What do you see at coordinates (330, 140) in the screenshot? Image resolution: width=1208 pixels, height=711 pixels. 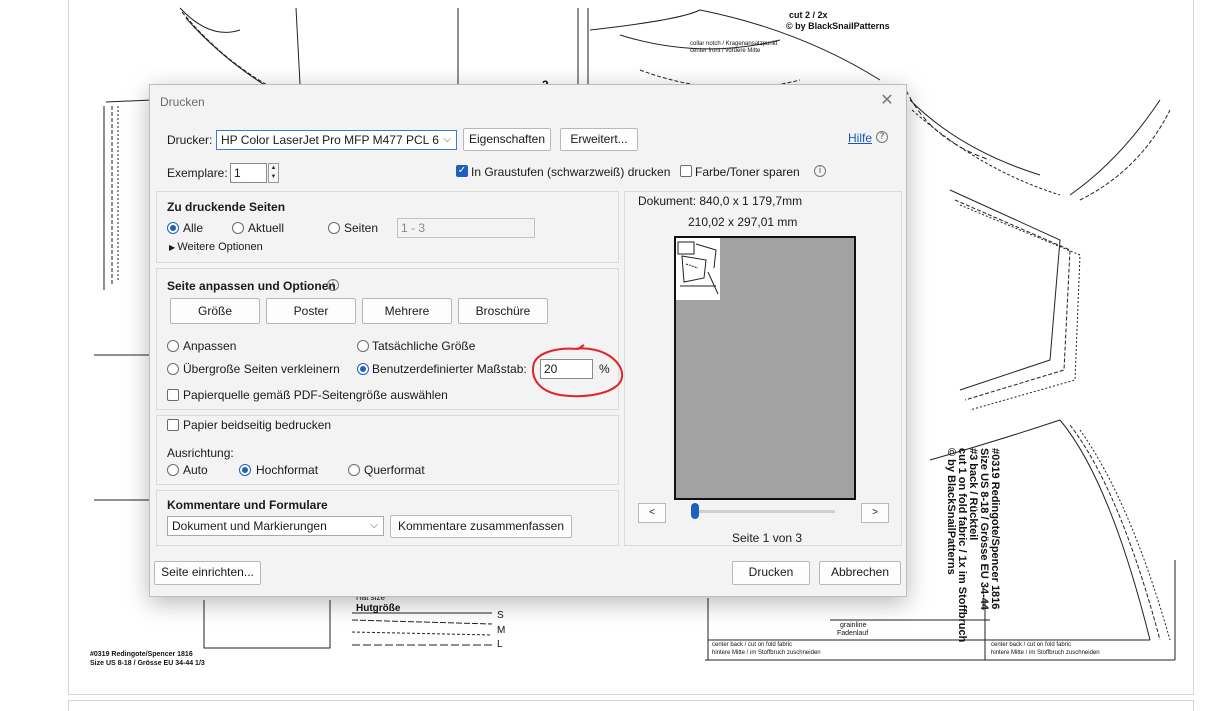 I see `printer-select-value: HP Color LaserJet Pro MFP M477 PCL 6` at bounding box center [330, 140].